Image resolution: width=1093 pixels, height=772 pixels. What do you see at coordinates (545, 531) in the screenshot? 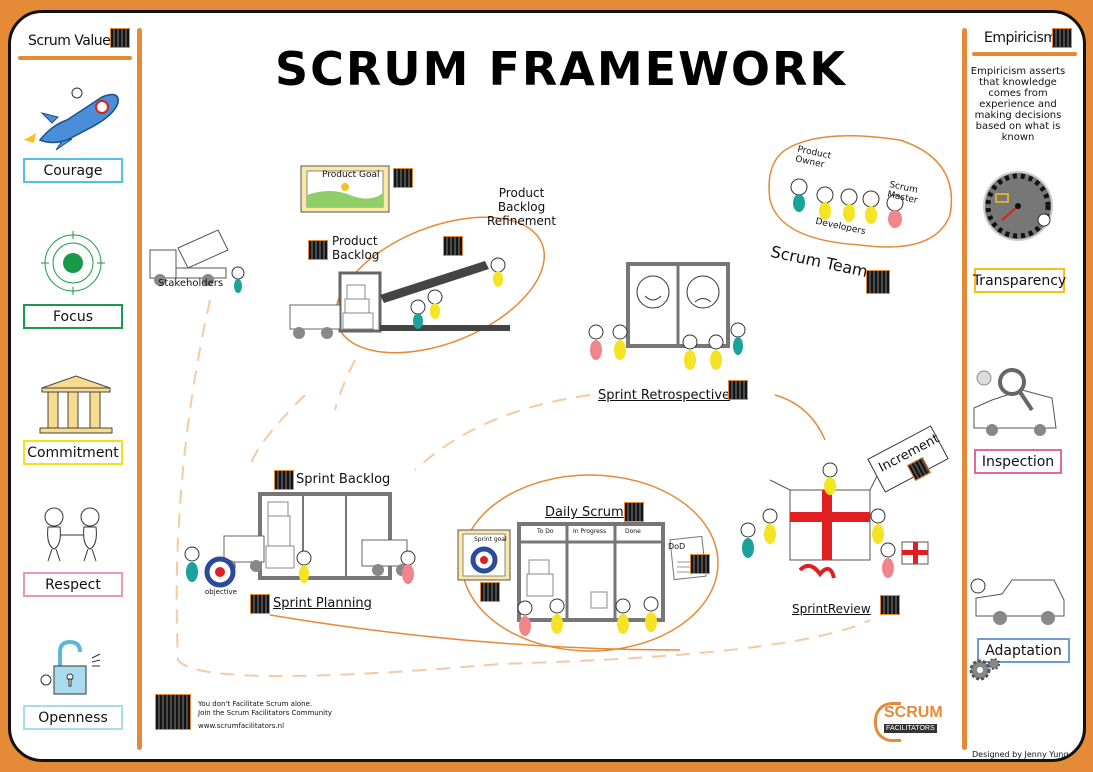
I see `board-column-todo: To Do` at bounding box center [545, 531].